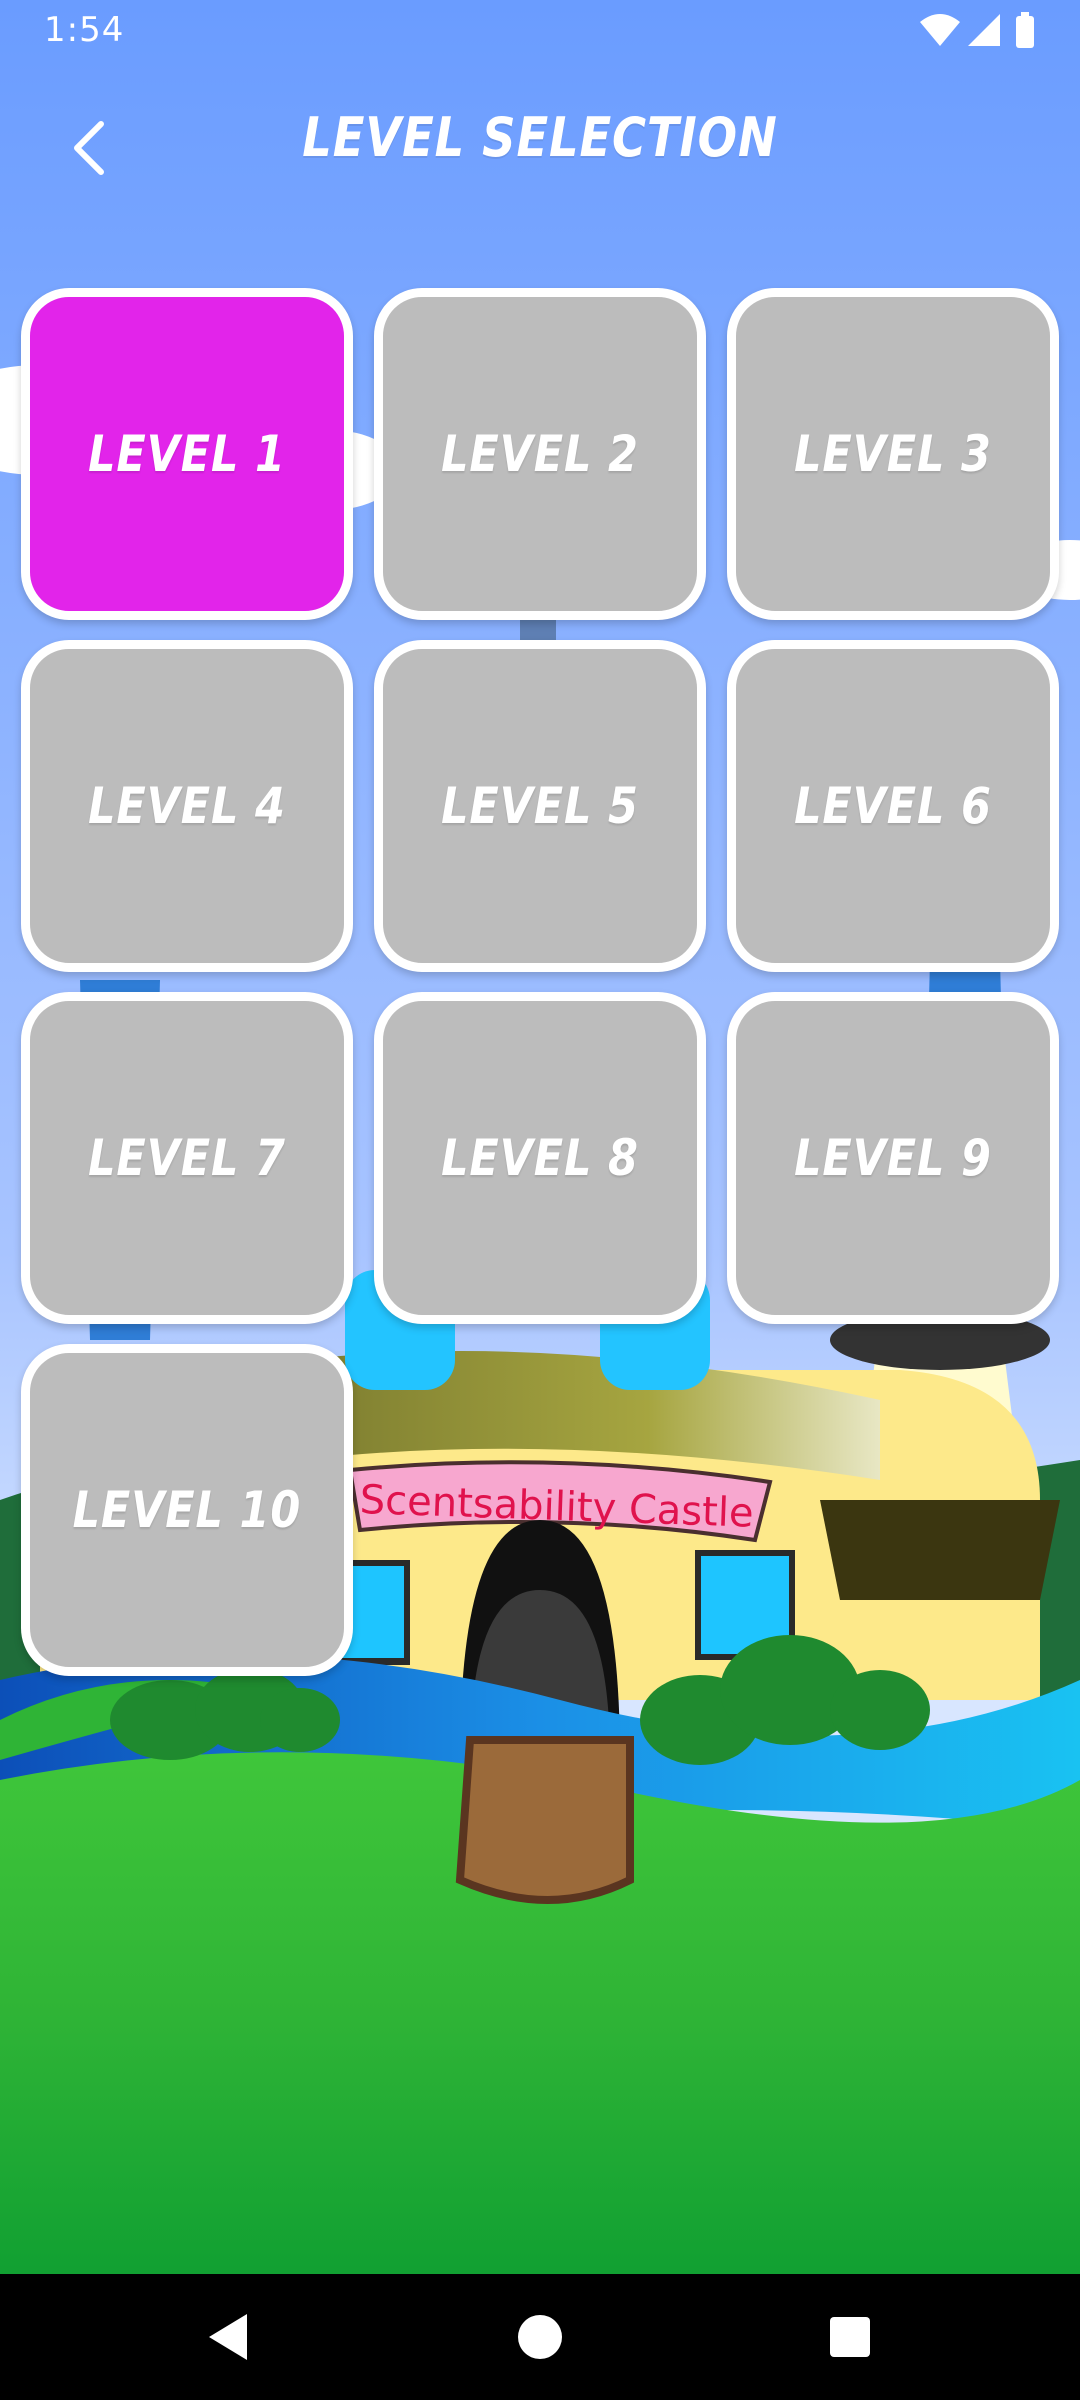 Image resolution: width=1080 pixels, height=2400 pixels. I want to click on level-5-button: LEVEL 5, so click(540, 806).